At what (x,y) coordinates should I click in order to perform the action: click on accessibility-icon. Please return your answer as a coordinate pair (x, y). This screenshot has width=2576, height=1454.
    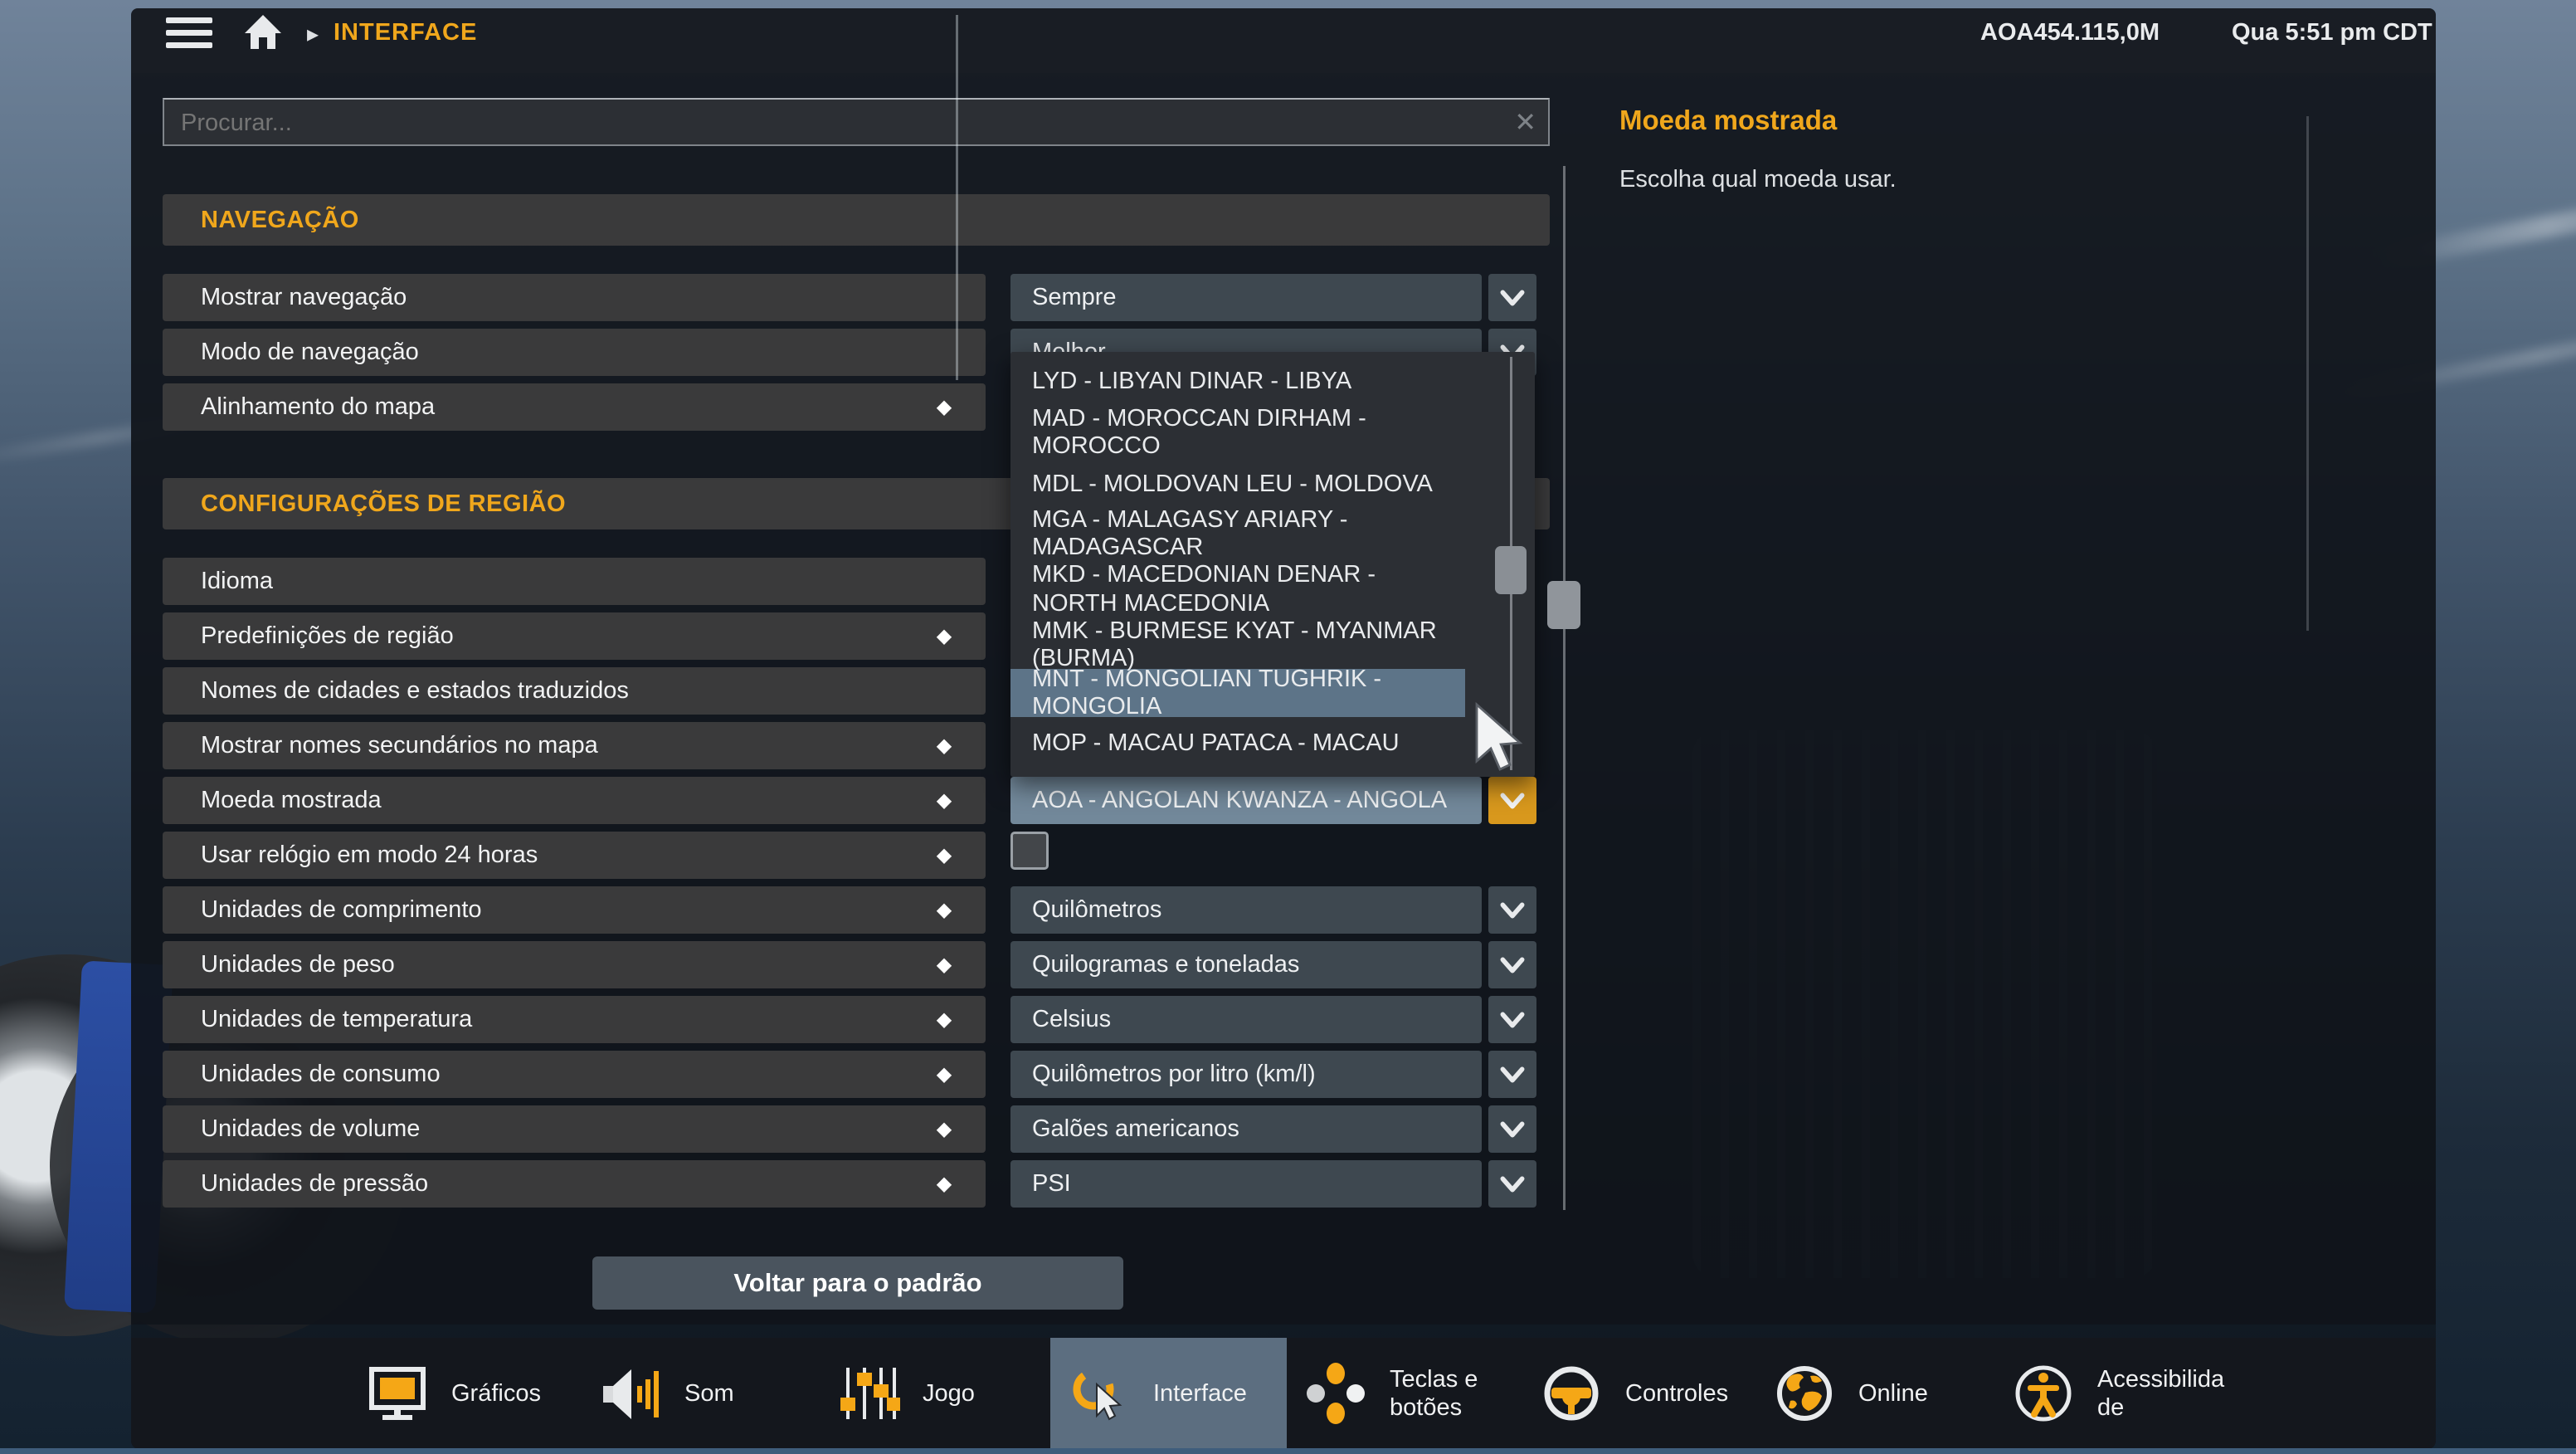
    Looking at the image, I should click on (2043, 1393).